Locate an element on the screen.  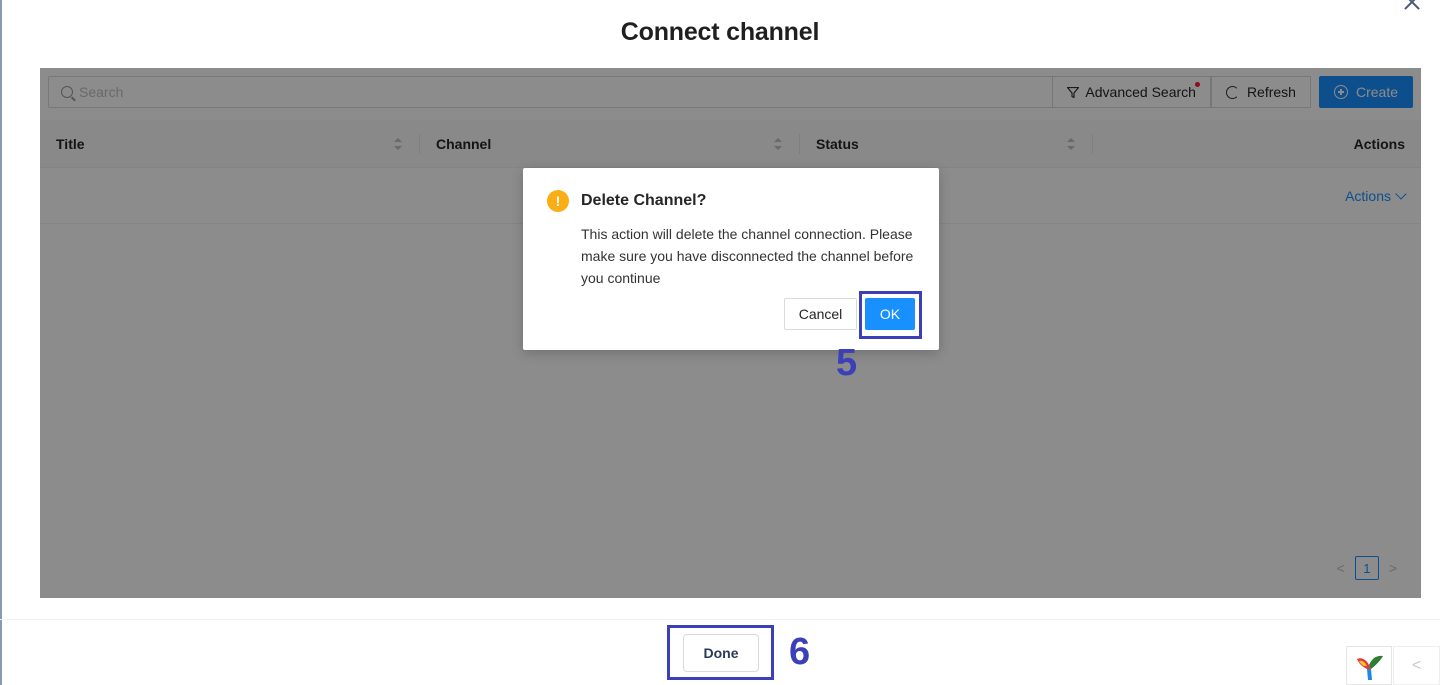
brand-logo-widget is located at coordinates (1369, 665).